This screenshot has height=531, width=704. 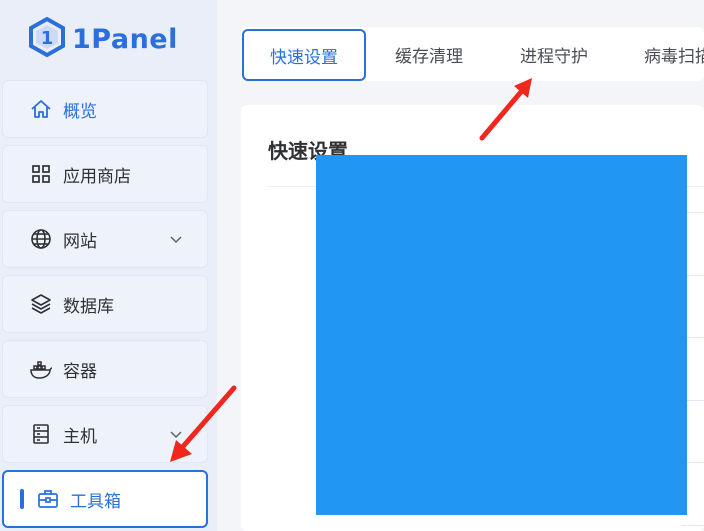 I want to click on logo: 1 1Panel, so click(x=103, y=38).